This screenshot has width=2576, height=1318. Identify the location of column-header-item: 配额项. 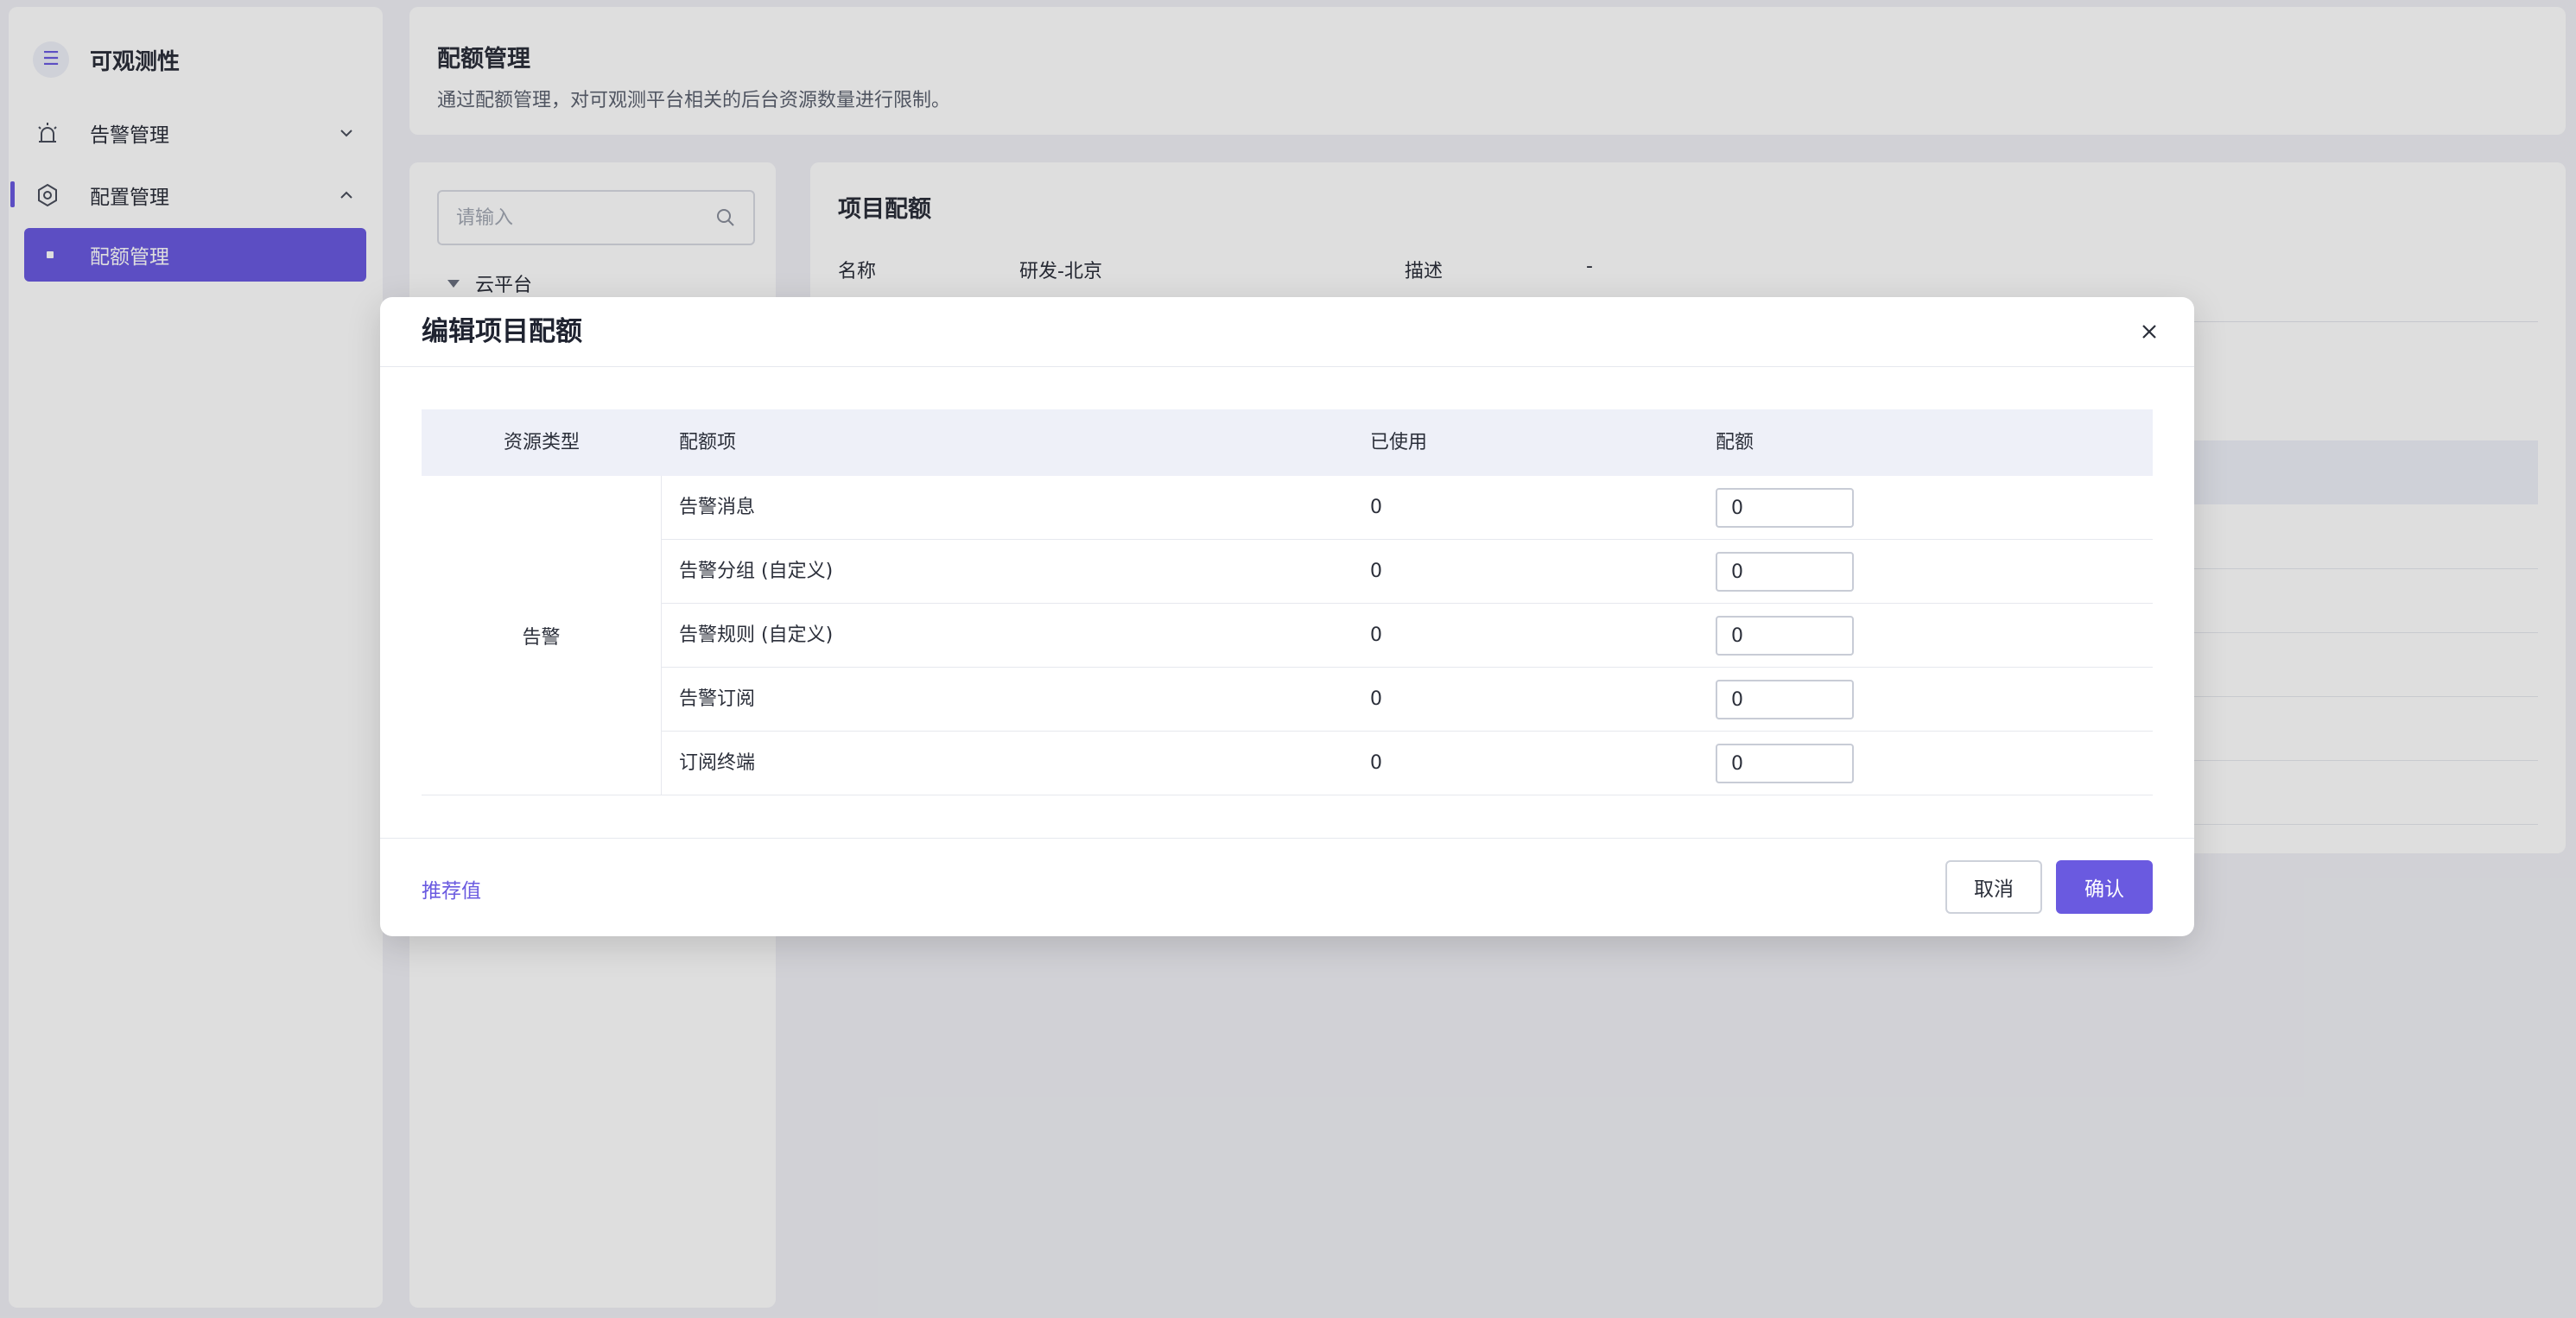
(708, 443).